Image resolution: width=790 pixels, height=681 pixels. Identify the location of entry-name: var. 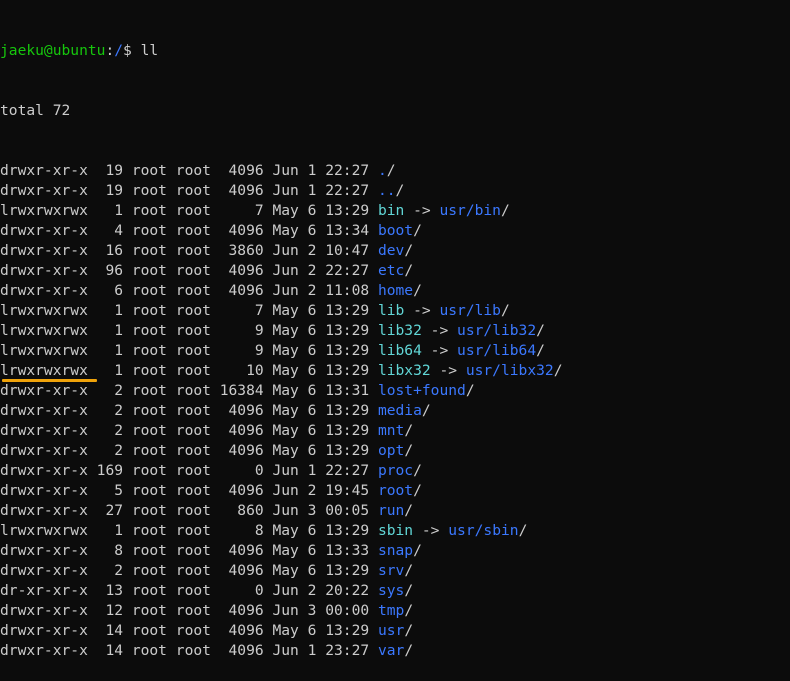
(391, 650).